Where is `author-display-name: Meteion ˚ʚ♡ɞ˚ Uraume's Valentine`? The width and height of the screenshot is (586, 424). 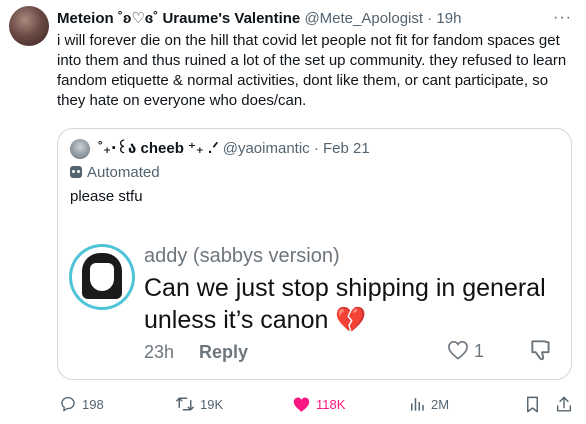
author-display-name: Meteion ˚ʚ♡ɞ˚ Uraume's Valentine is located at coordinates (178, 18).